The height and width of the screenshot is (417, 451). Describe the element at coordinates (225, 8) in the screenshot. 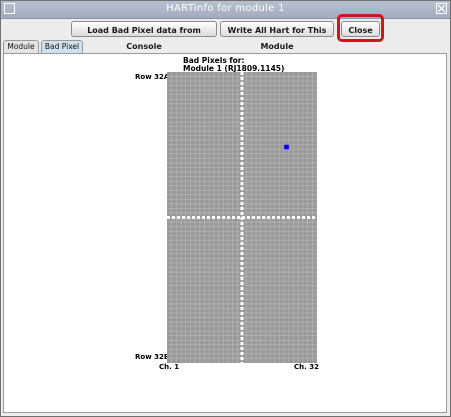

I see `window-title: HARTinfo for module 1` at that location.